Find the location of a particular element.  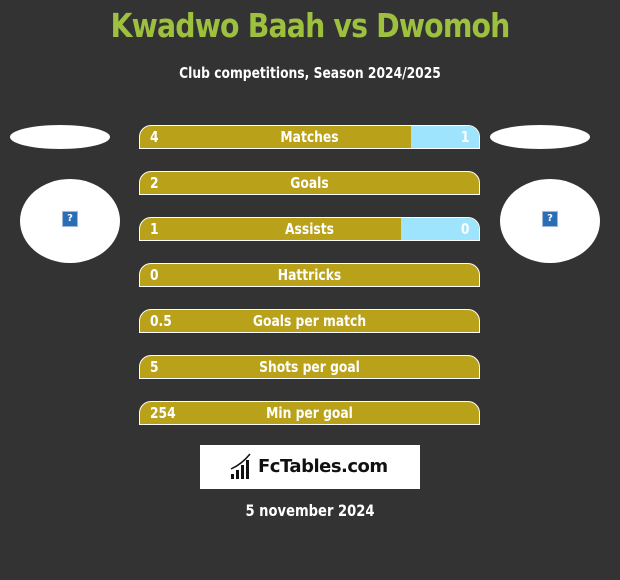

stat-row-goals-per-match: 0.5 Goals per match is located at coordinates (309, 321).